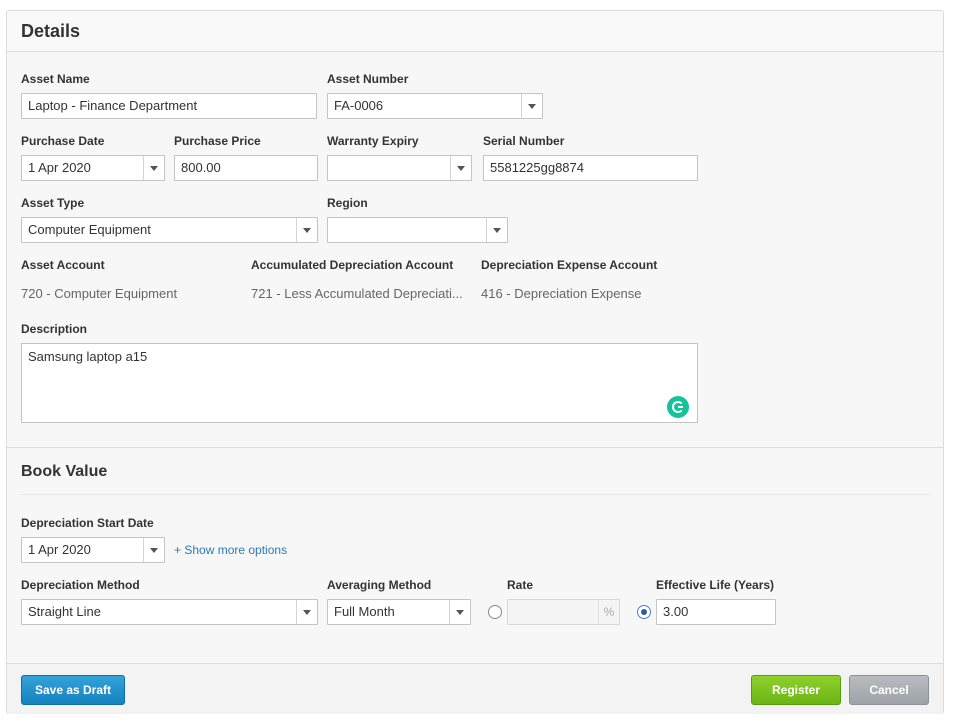 Image resolution: width=960 pixels, height=724 pixels. Describe the element at coordinates (399, 168) in the screenshot. I see `warranty-expiry-picker` at that location.